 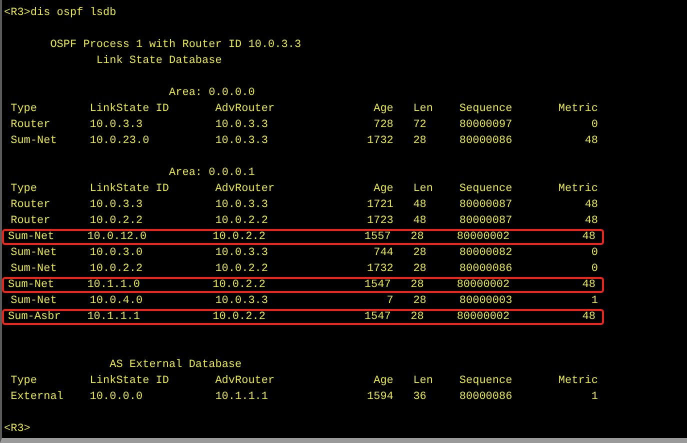 I want to click on age-cell: 1547, so click(x=377, y=285).